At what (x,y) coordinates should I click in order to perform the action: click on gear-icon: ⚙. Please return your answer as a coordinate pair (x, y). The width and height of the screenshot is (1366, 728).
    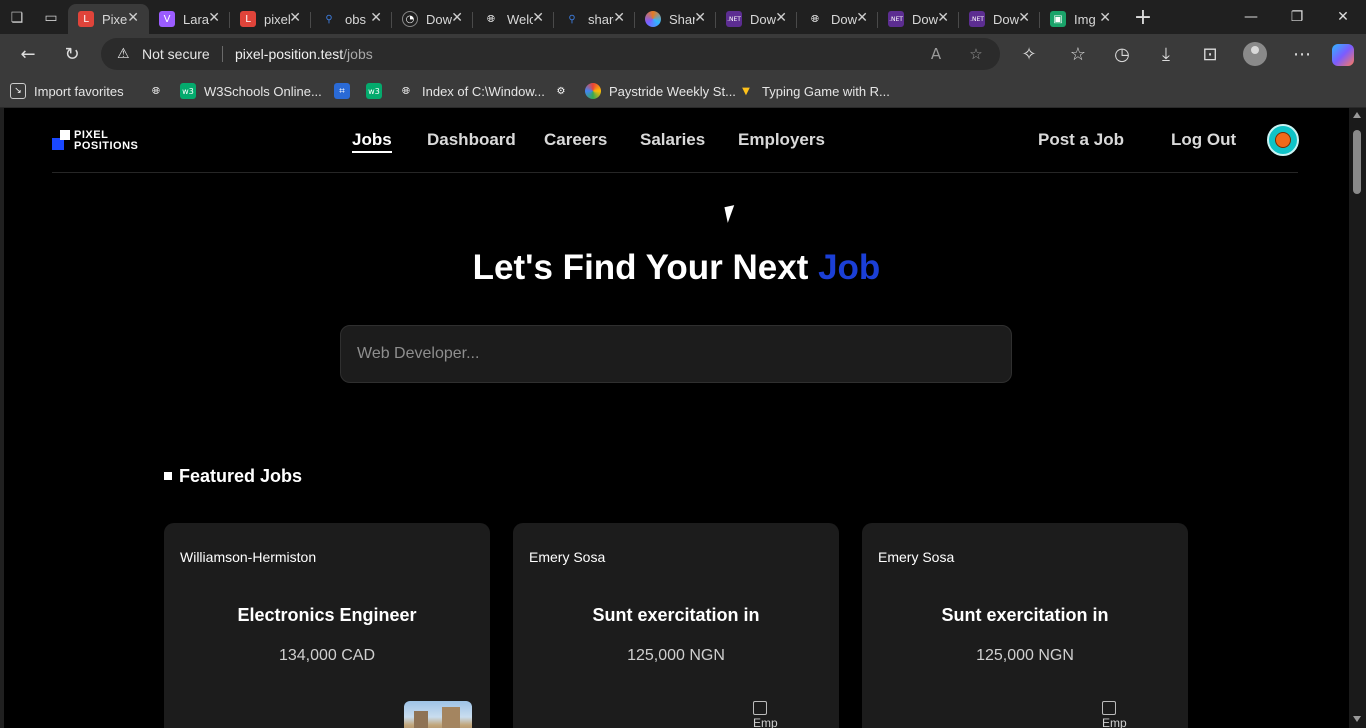
    Looking at the image, I should click on (561, 91).